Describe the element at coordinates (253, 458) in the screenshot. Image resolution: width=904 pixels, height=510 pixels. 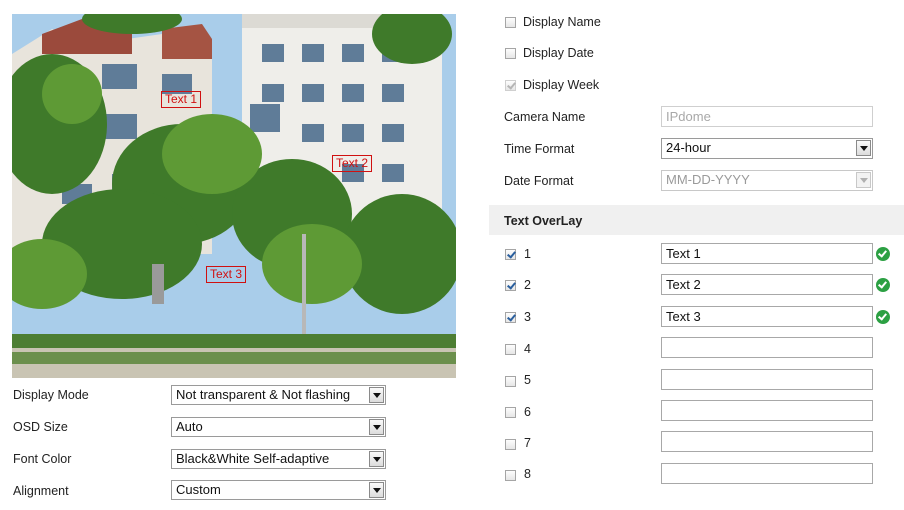
I see `font-color-value: Black&White Self-adaptive` at that location.